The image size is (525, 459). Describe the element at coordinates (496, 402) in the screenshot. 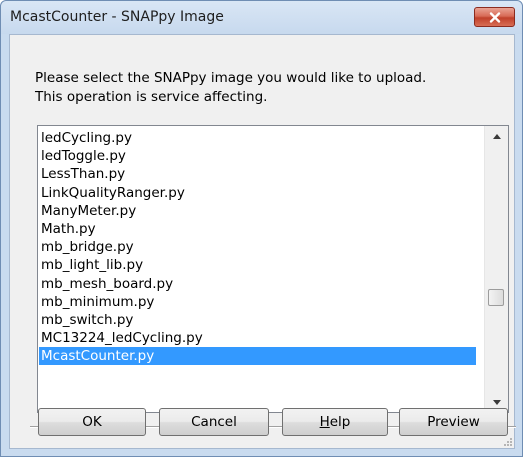

I see `scroll-down-arrow-icon` at that location.